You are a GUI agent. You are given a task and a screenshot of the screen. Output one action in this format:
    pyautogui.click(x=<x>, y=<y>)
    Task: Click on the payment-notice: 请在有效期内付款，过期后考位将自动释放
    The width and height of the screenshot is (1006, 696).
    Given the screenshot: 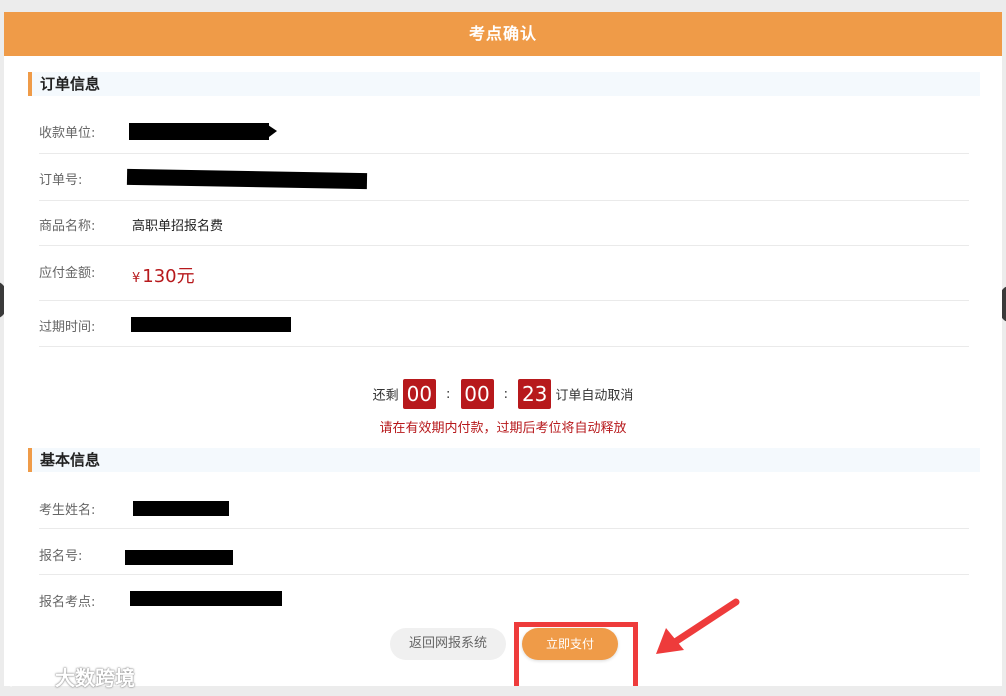 What is the action you would take?
    pyautogui.click(x=503, y=428)
    